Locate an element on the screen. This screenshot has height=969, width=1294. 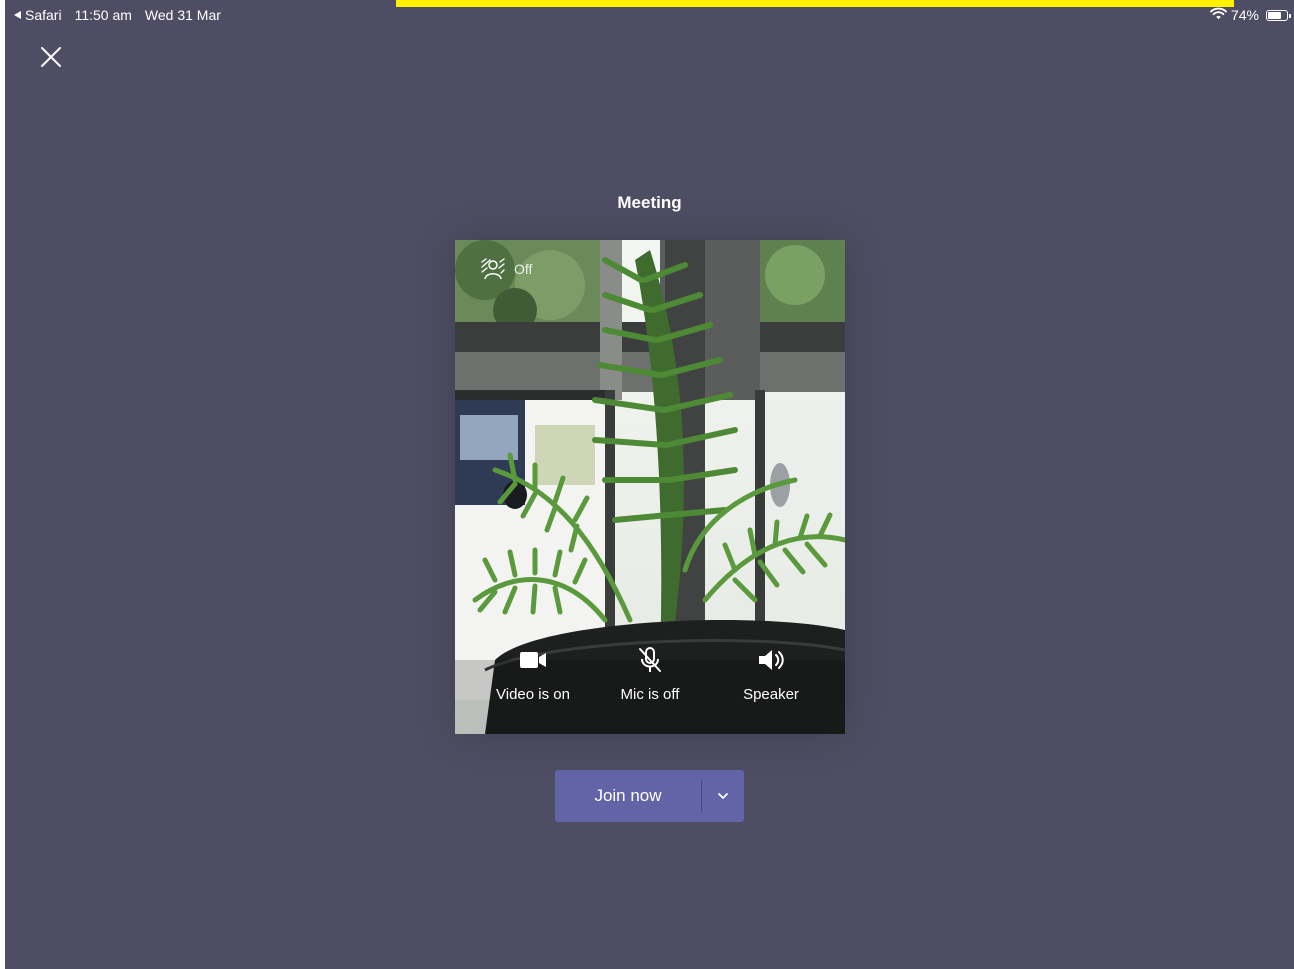
speaker-toggle-button: Speaker is located at coordinates (771, 672).